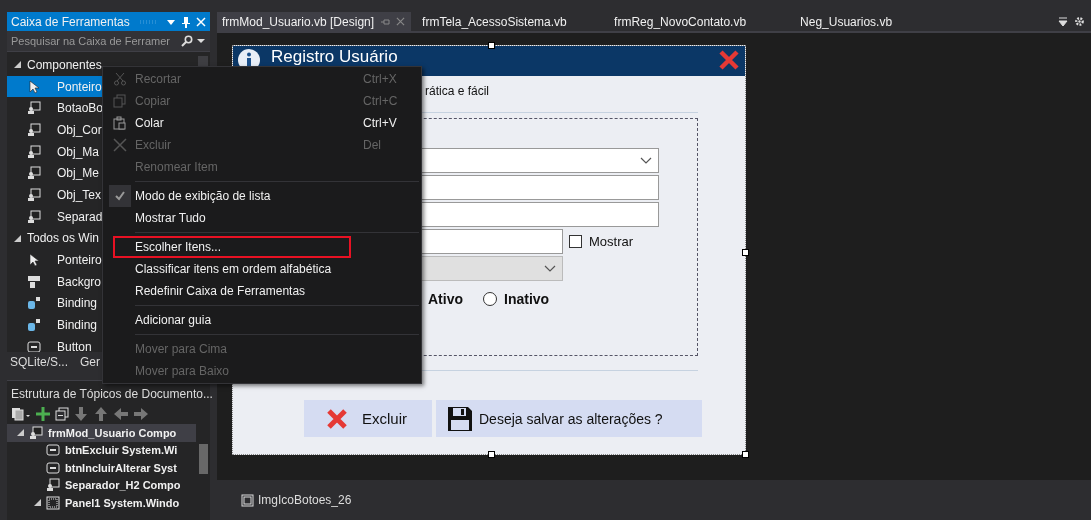  Describe the element at coordinates (1079, 21) in the screenshot. I see `settings-icon` at that location.